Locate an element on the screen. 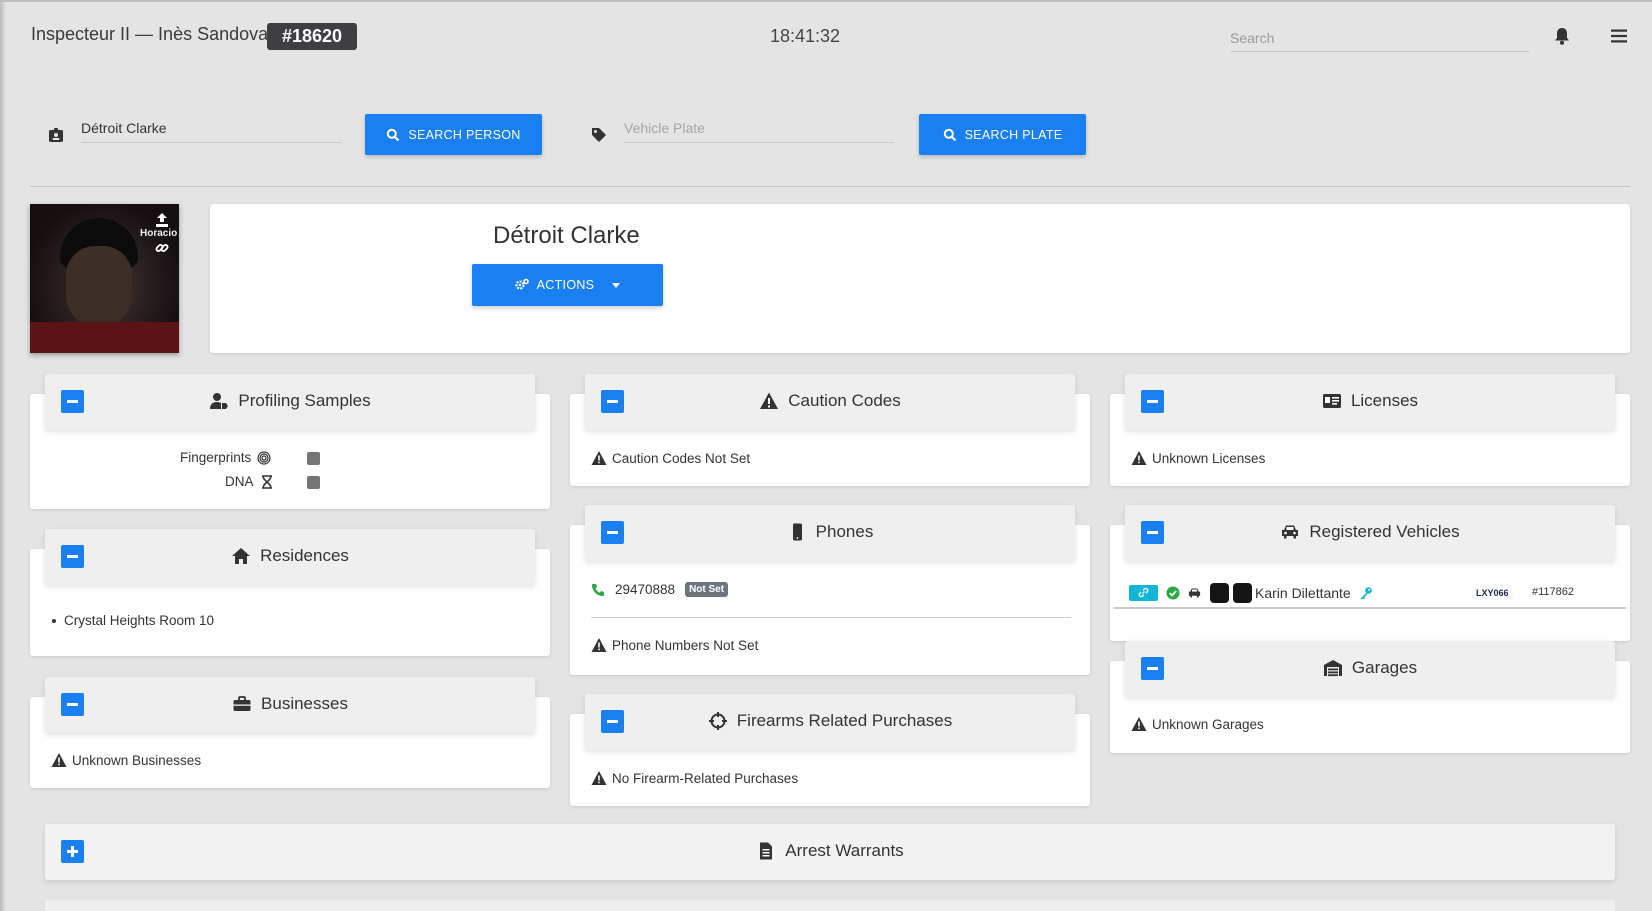 The image size is (1652, 911). caution-codes-header: Caution Codes is located at coordinates (830, 402).